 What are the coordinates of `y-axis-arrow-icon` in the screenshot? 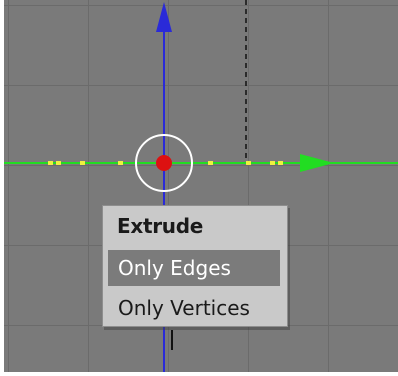 It's located at (164, 17).